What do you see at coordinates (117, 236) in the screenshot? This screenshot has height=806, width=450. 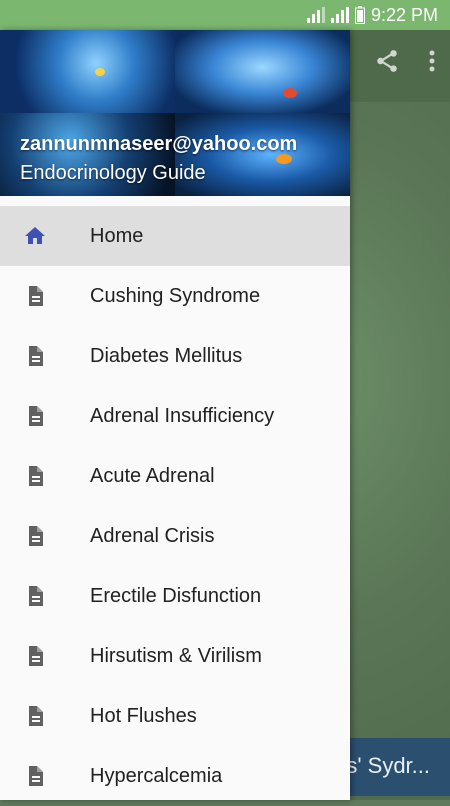 I see `menu-item-label: Home` at bounding box center [117, 236].